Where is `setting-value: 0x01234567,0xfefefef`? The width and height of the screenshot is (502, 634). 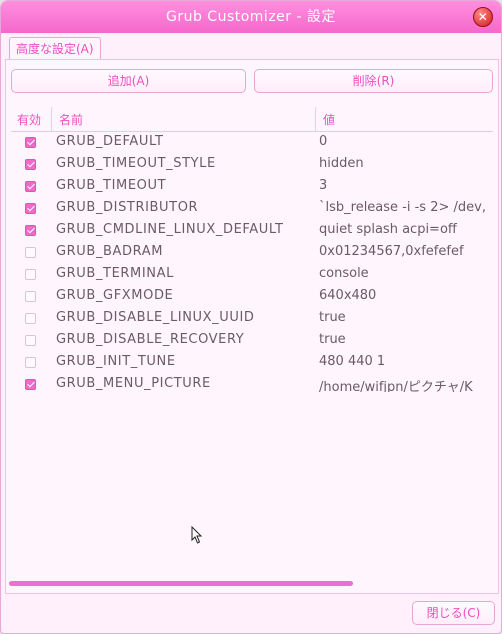 setting-value: 0x01234567,0xfefefef is located at coordinates (406, 251).